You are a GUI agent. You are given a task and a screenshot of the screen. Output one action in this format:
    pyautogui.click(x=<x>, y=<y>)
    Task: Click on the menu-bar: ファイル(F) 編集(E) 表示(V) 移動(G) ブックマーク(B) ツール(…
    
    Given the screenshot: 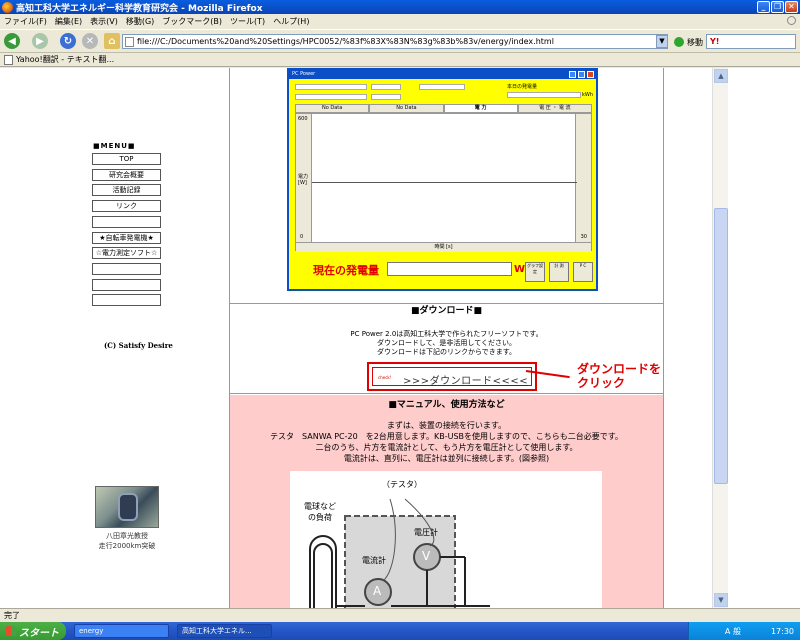 What is the action you would take?
    pyautogui.click(x=400, y=21)
    